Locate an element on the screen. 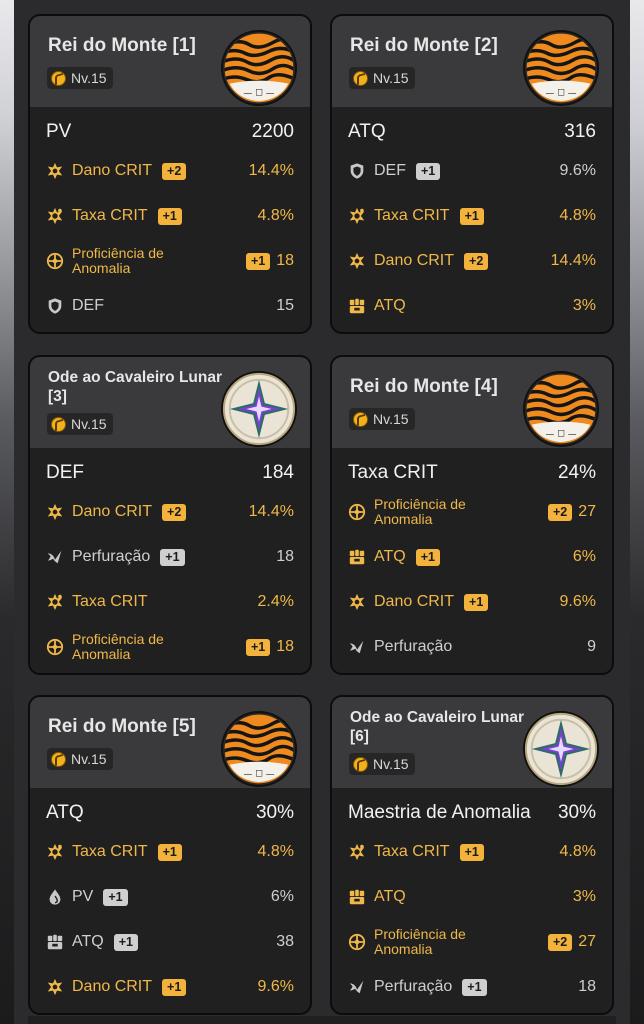 Image resolution: width=644 pixels, height=1024 pixels. substat-row: Proficiência de Anomalia +1 18 is located at coordinates (170, 647).